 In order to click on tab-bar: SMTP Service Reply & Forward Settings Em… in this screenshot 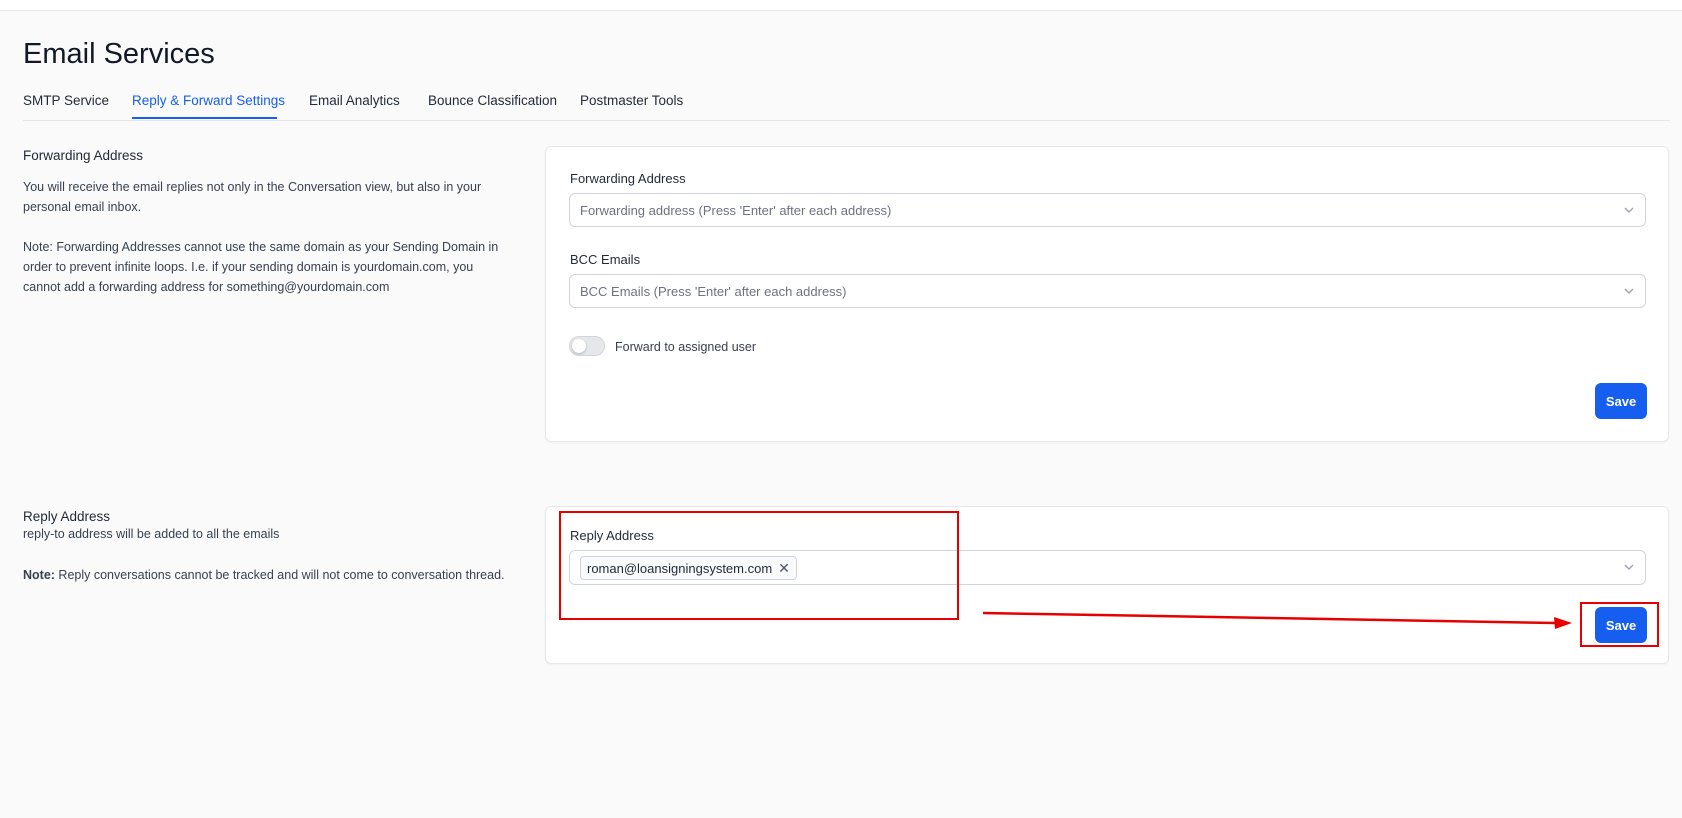, I will do `click(846, 105)`.